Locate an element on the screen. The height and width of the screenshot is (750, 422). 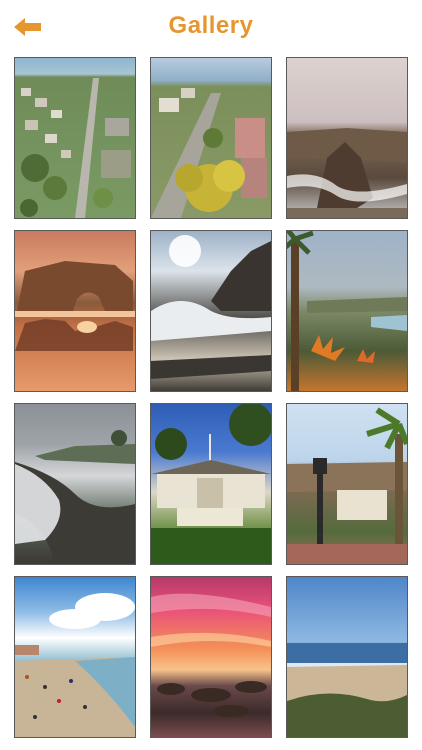
busy-beach-image is located at coordinates (75, 665).